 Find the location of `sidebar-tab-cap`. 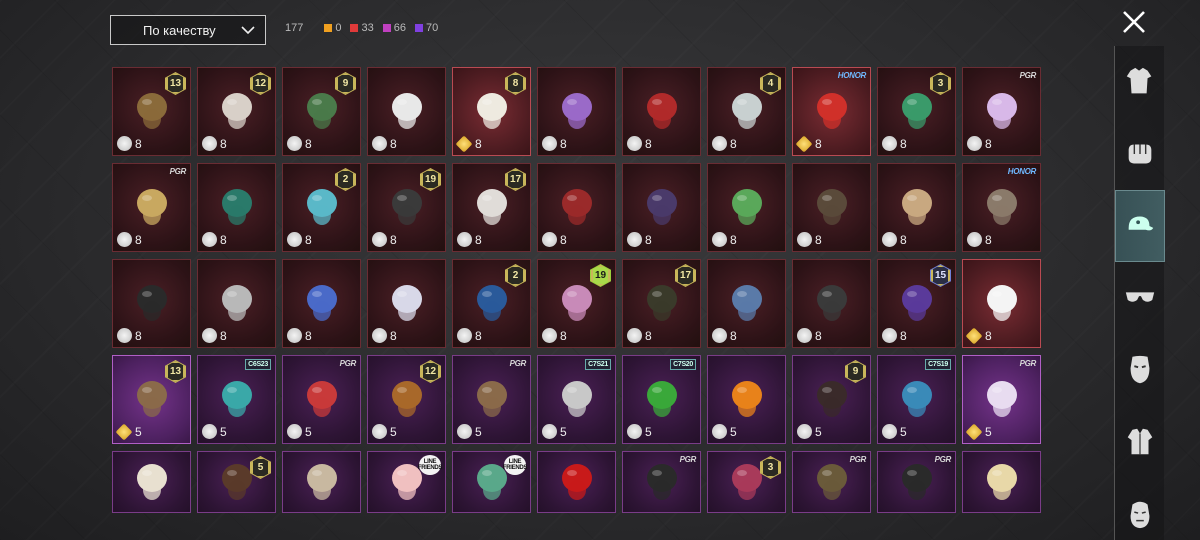

sidebar-tab-cap is located at coordinates (1140, 226).